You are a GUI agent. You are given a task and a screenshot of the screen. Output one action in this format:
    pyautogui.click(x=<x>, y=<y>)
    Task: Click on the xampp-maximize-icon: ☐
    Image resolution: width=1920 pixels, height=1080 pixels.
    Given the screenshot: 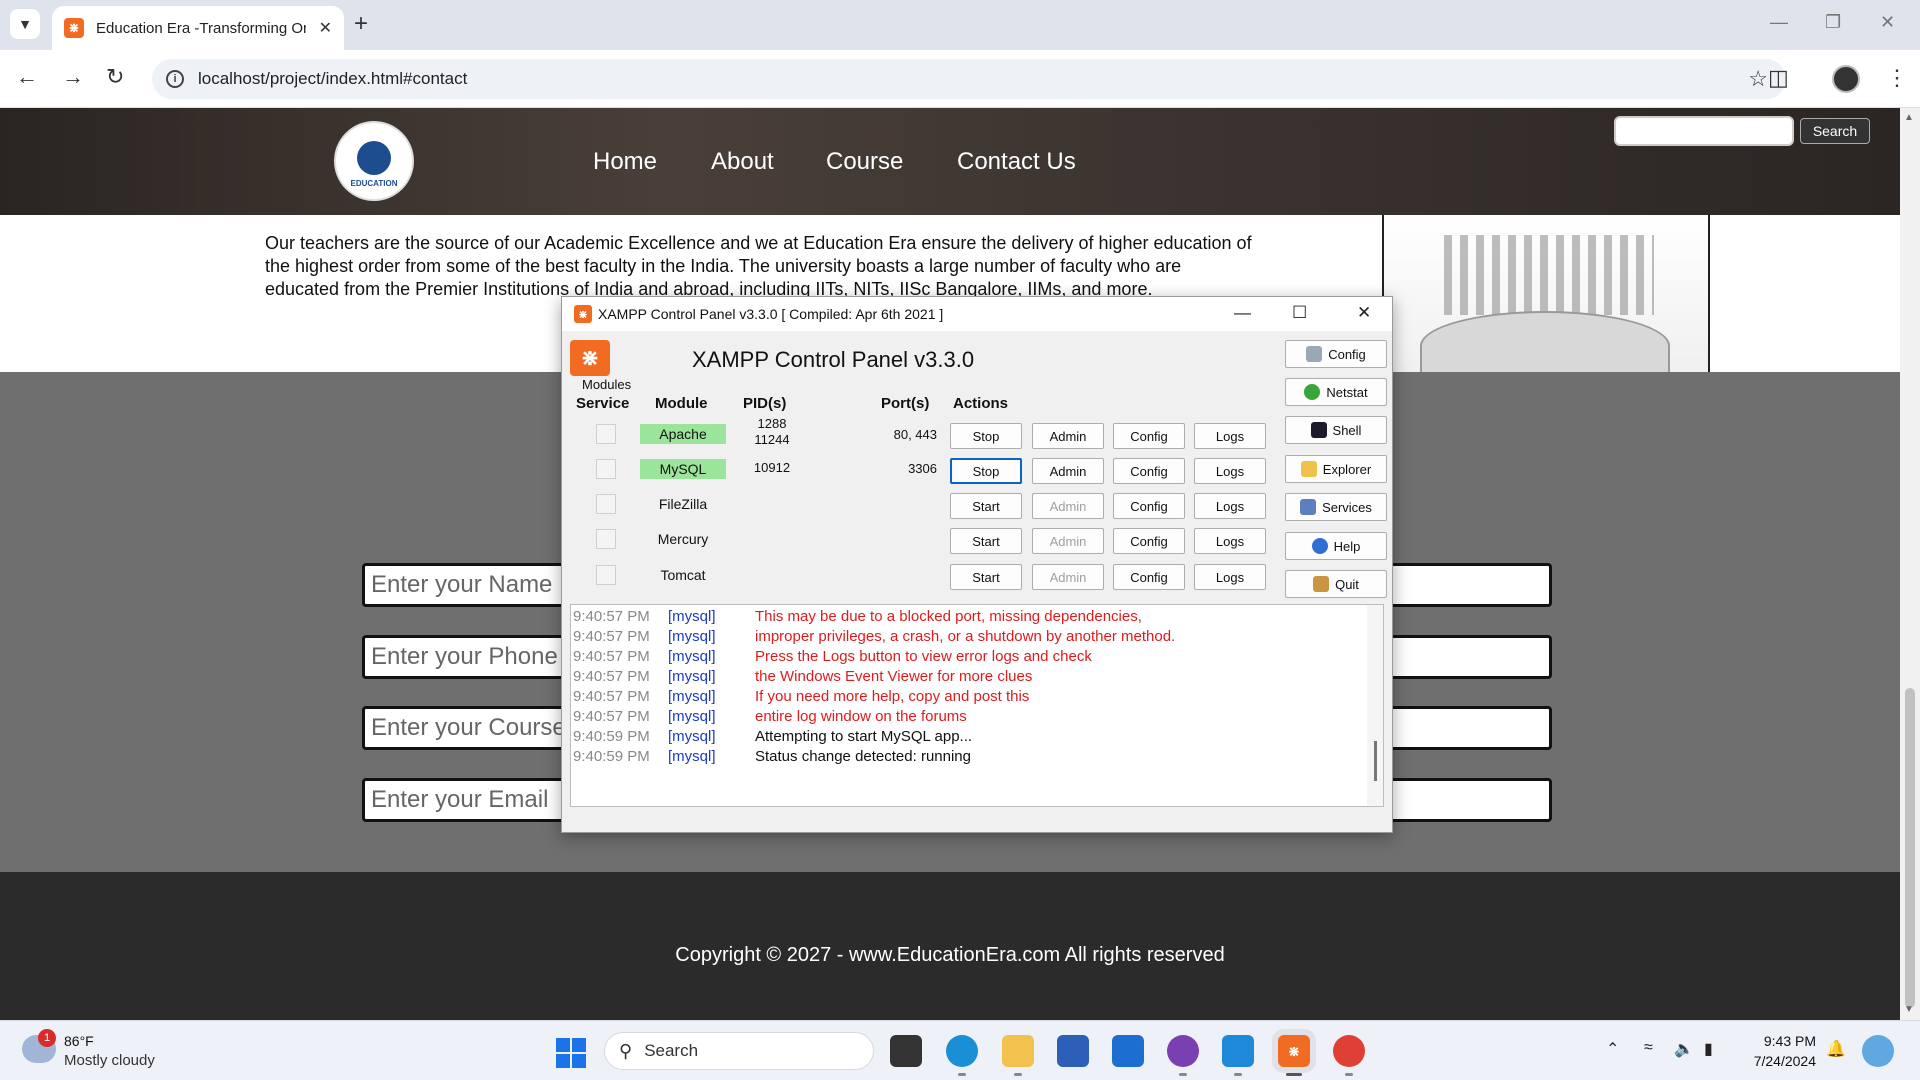 What is the action you would take?
    pyautogui.click(x=1299, y=313)
    